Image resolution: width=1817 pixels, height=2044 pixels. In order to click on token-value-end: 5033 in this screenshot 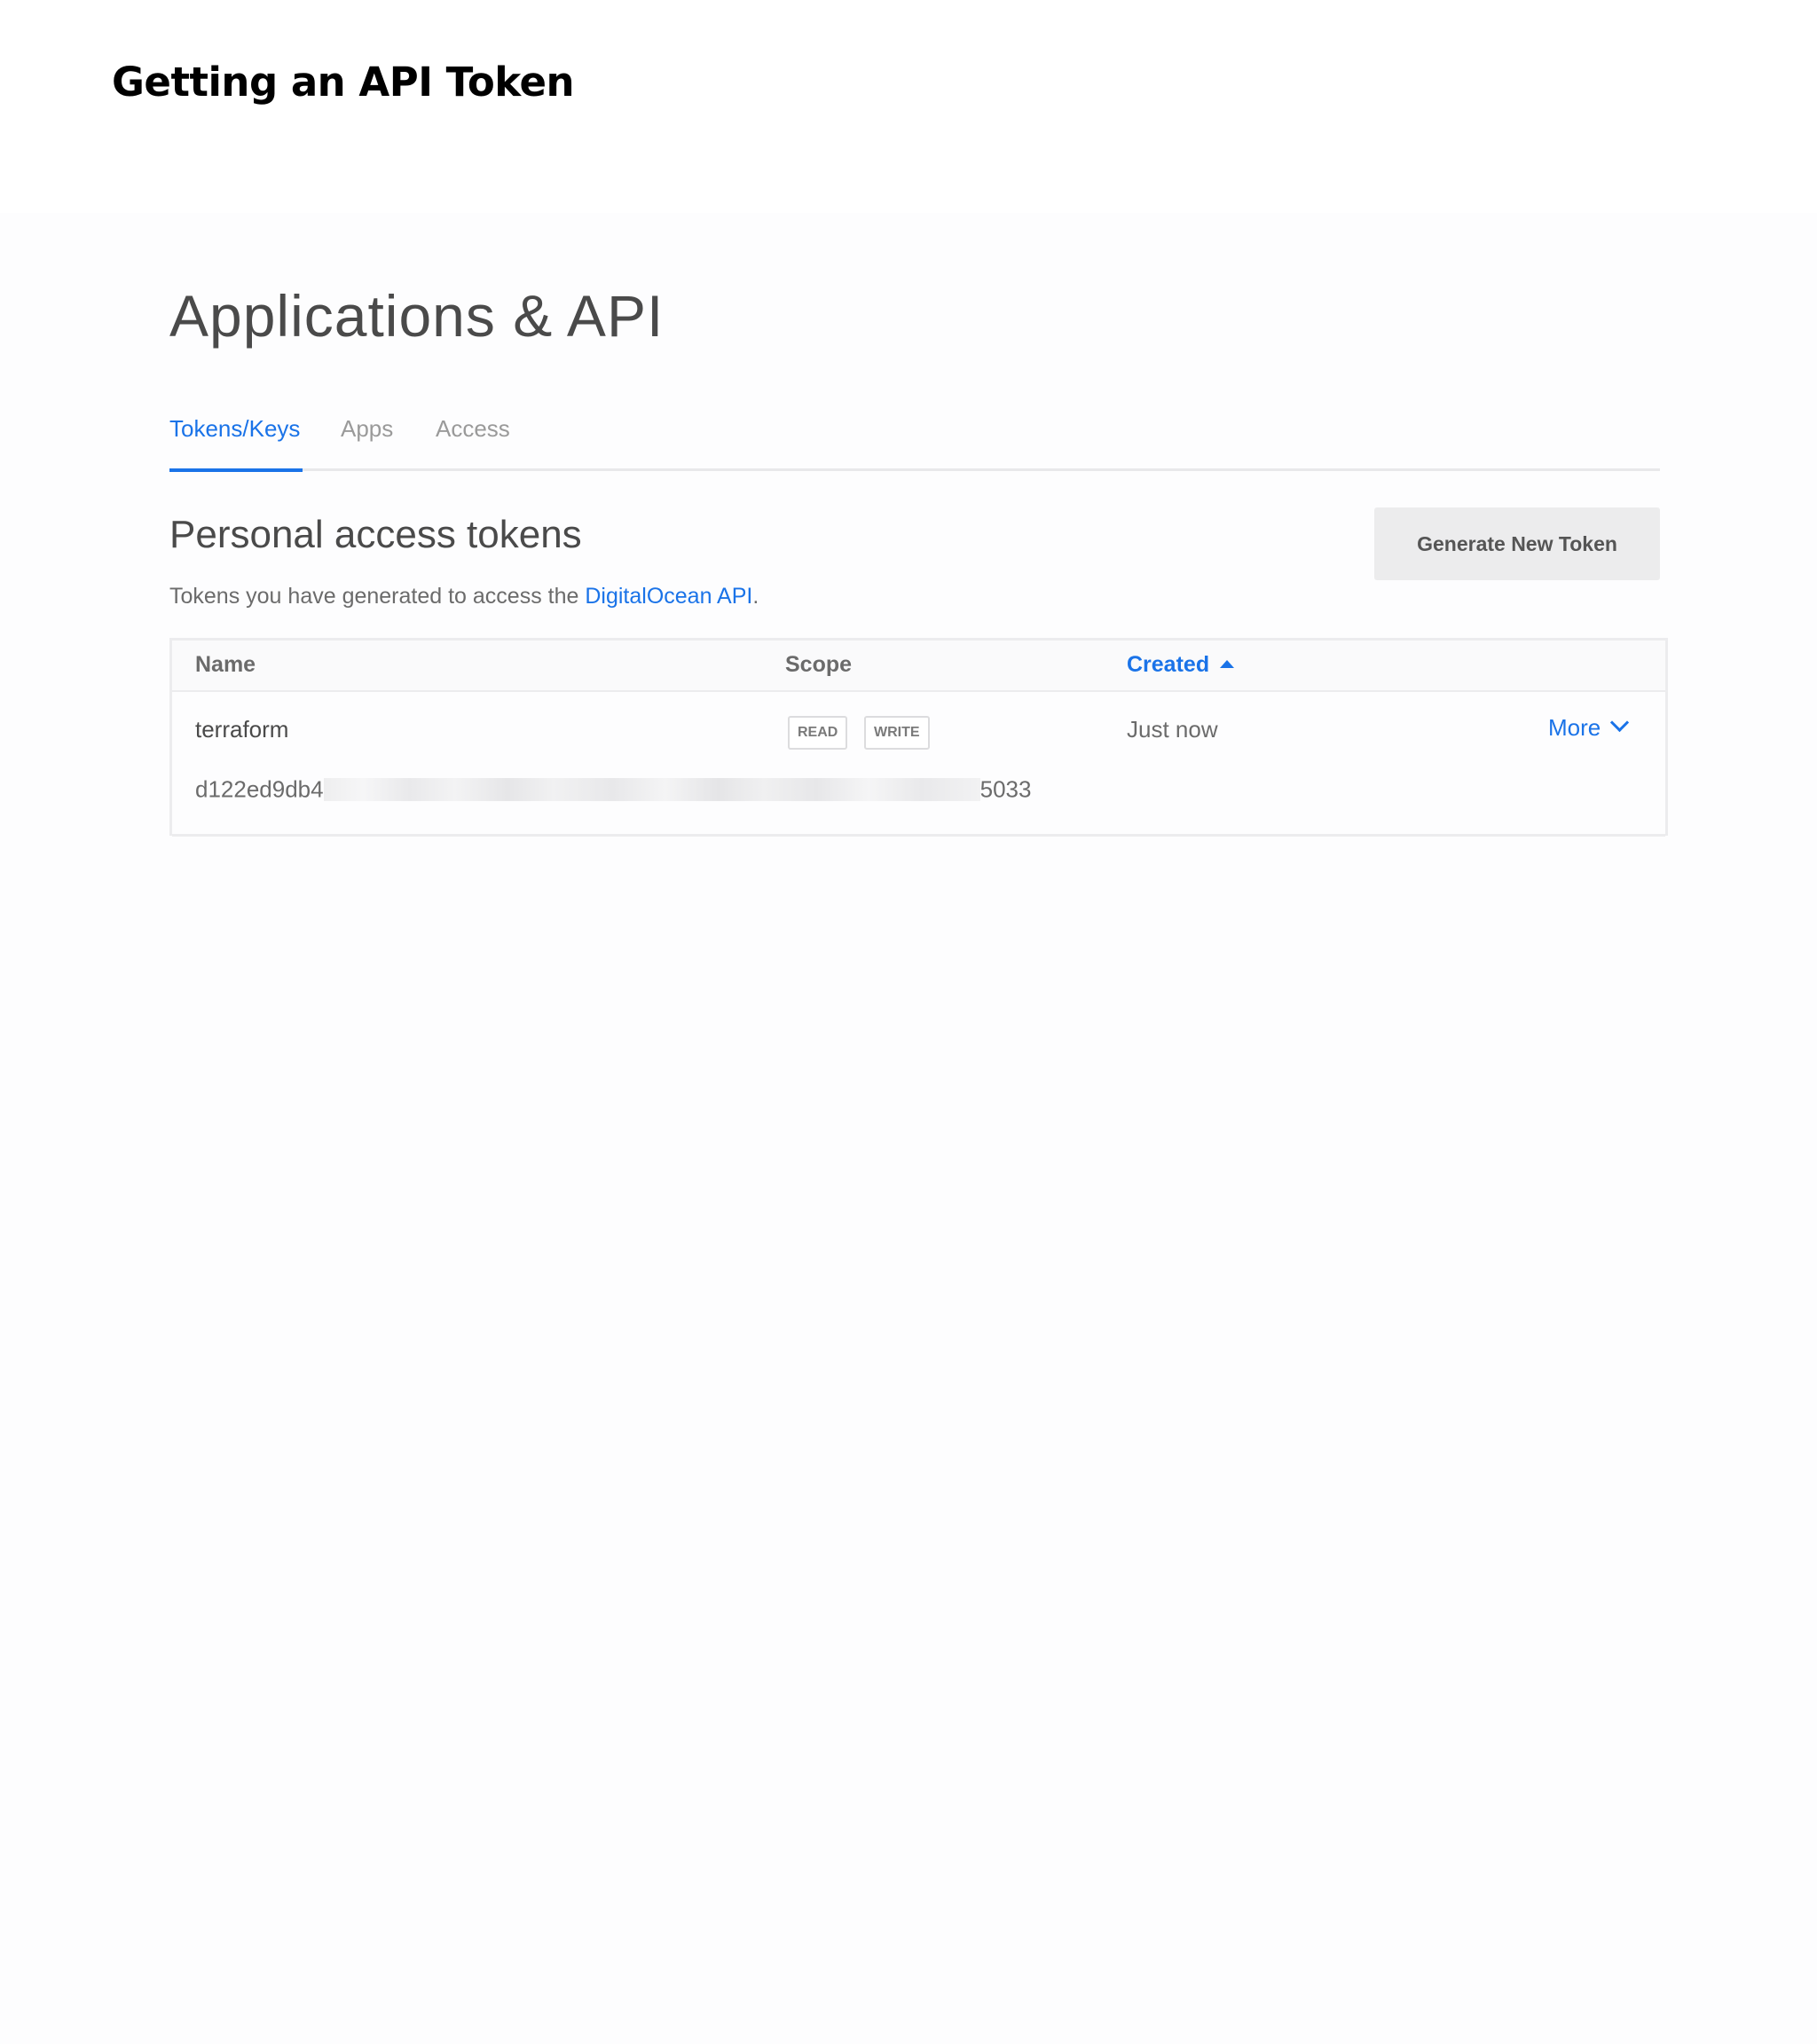, I will do `click(1005, 789)`.